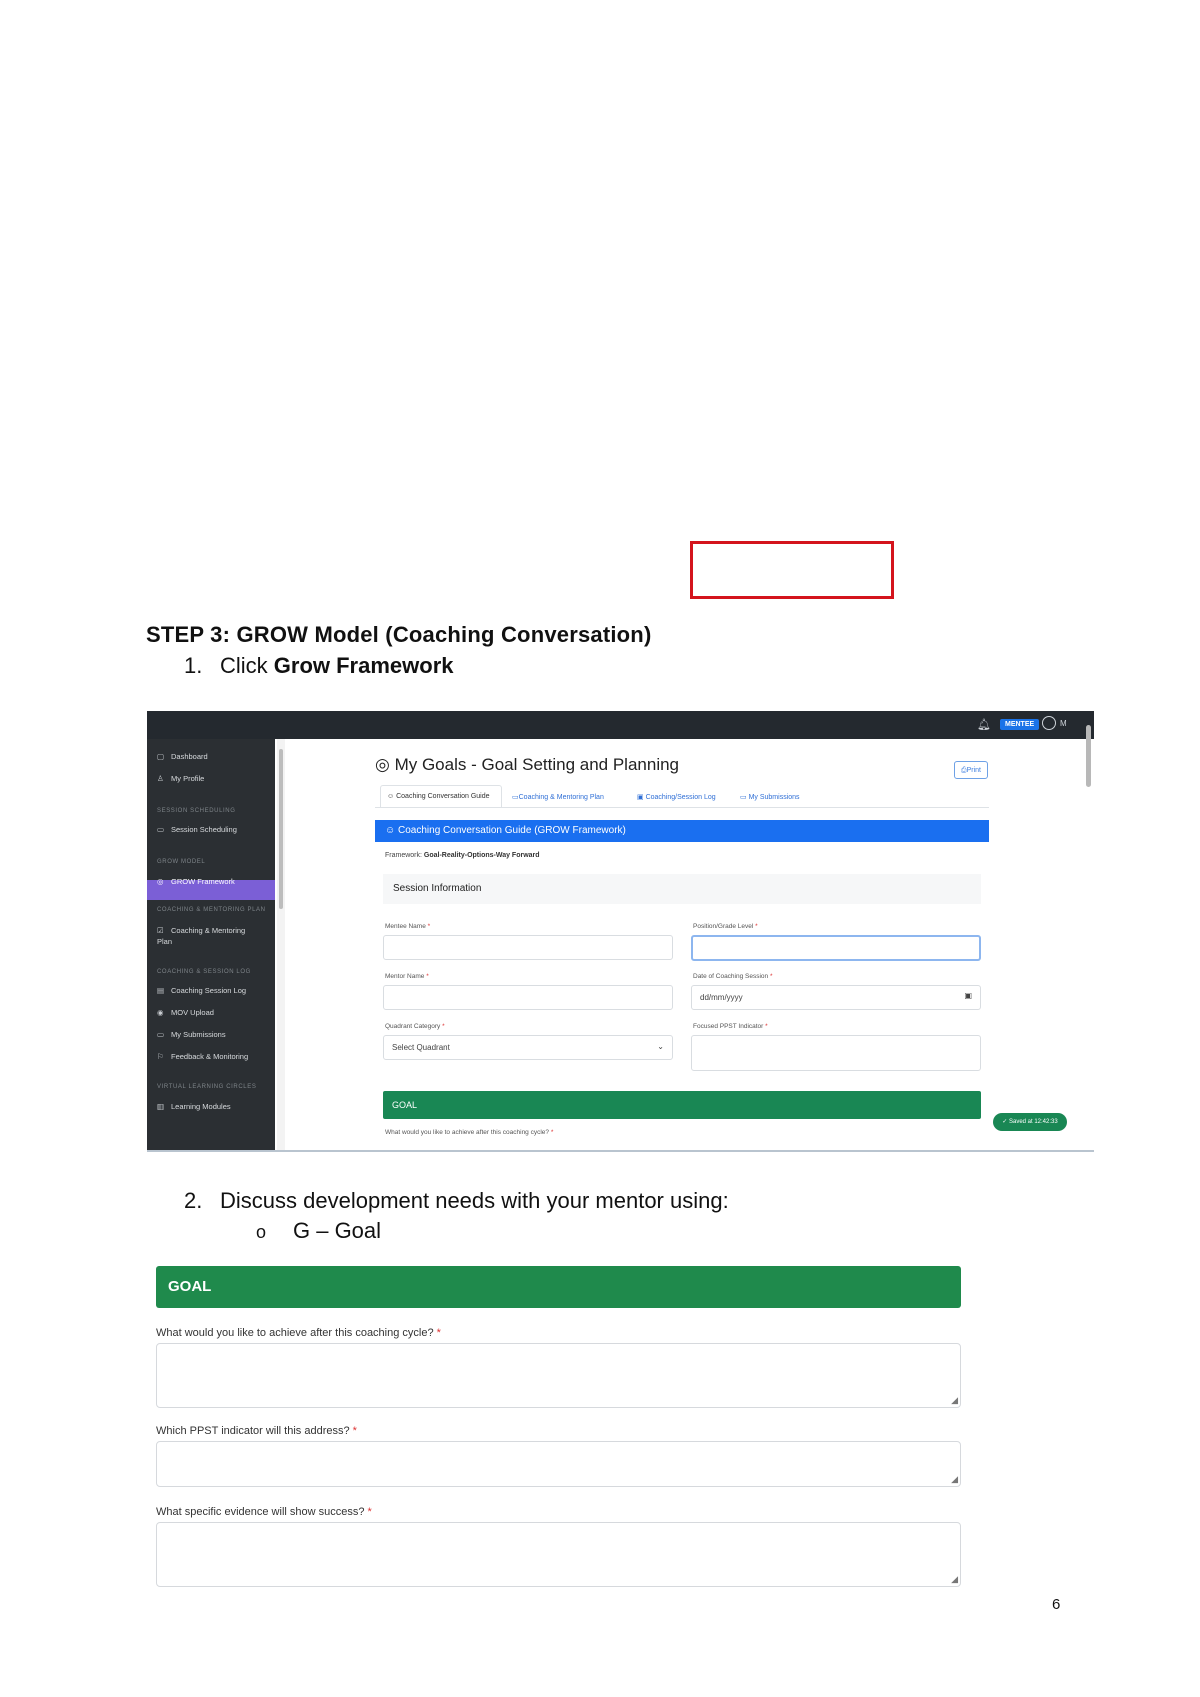 This screenshot has width=1200, height=1697. Describe the element at coordinates (281, 829) in the screenshot. I see `sidebar-scroll-thumb` at that location.